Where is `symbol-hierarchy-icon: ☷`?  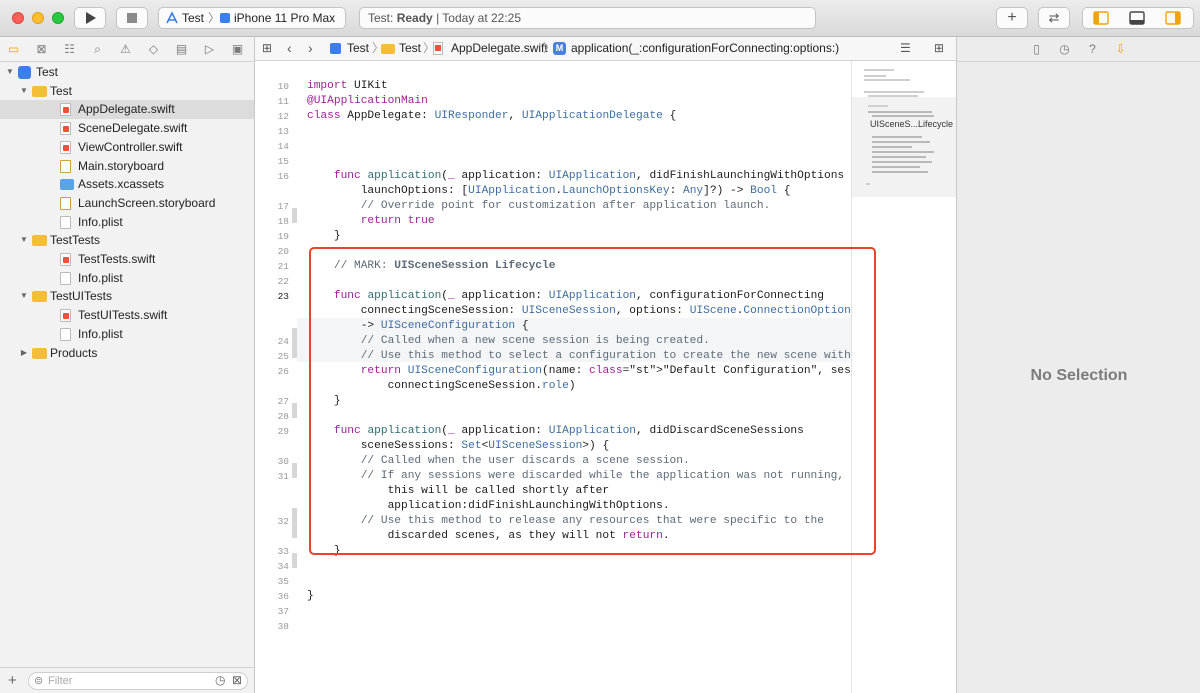
symbol-hierarchy-icon: ☷ is located at coordinates (69, 49).